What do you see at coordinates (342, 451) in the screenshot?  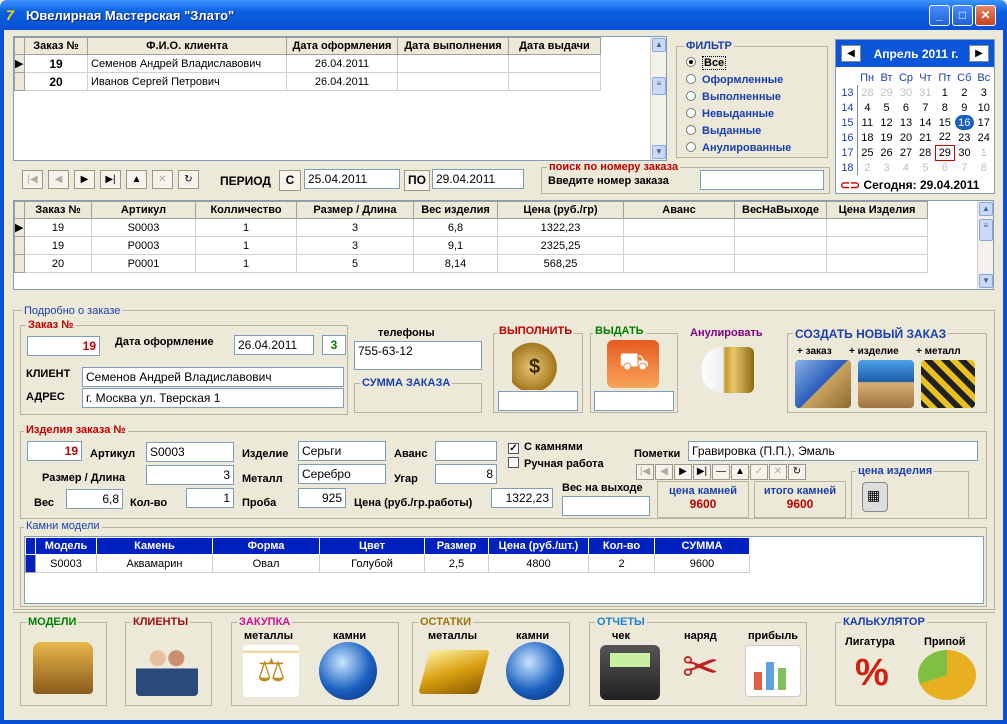 I see `item-field: Серьги` at bounding box center [342, 451].